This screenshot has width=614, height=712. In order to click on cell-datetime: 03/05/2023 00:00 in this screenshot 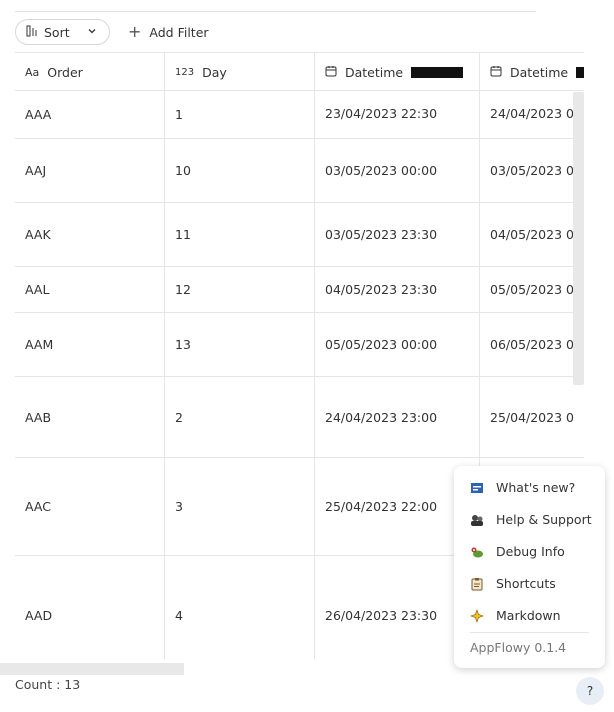, I will do `click(397, 170)`.